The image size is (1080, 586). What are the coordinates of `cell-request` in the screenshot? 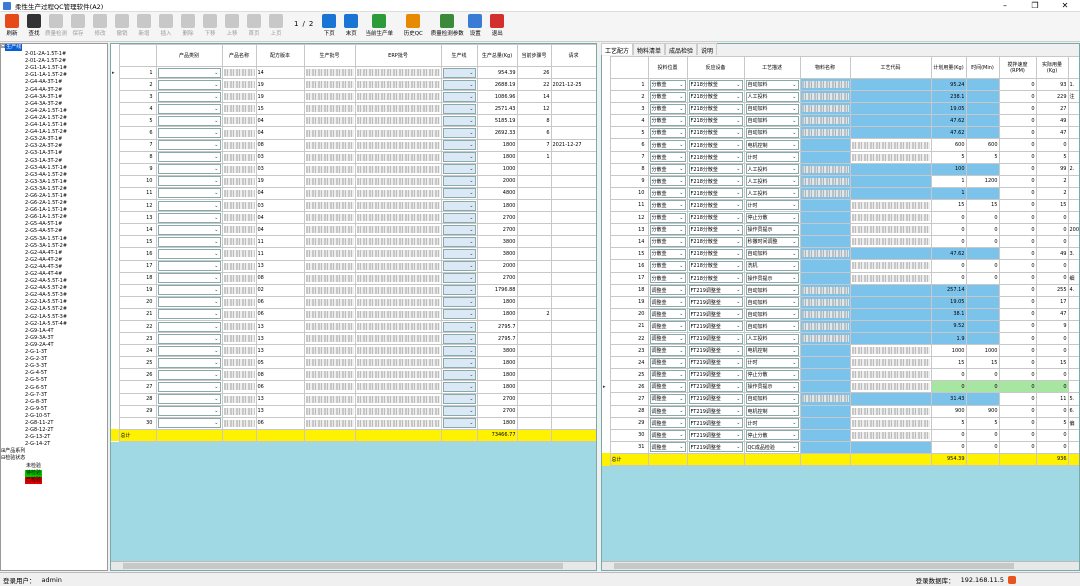 It's located at (573, 254).